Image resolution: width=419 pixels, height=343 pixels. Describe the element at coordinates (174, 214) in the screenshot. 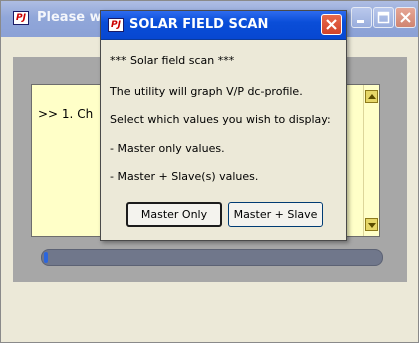

I see `master-only-button: Master Only` at that location.